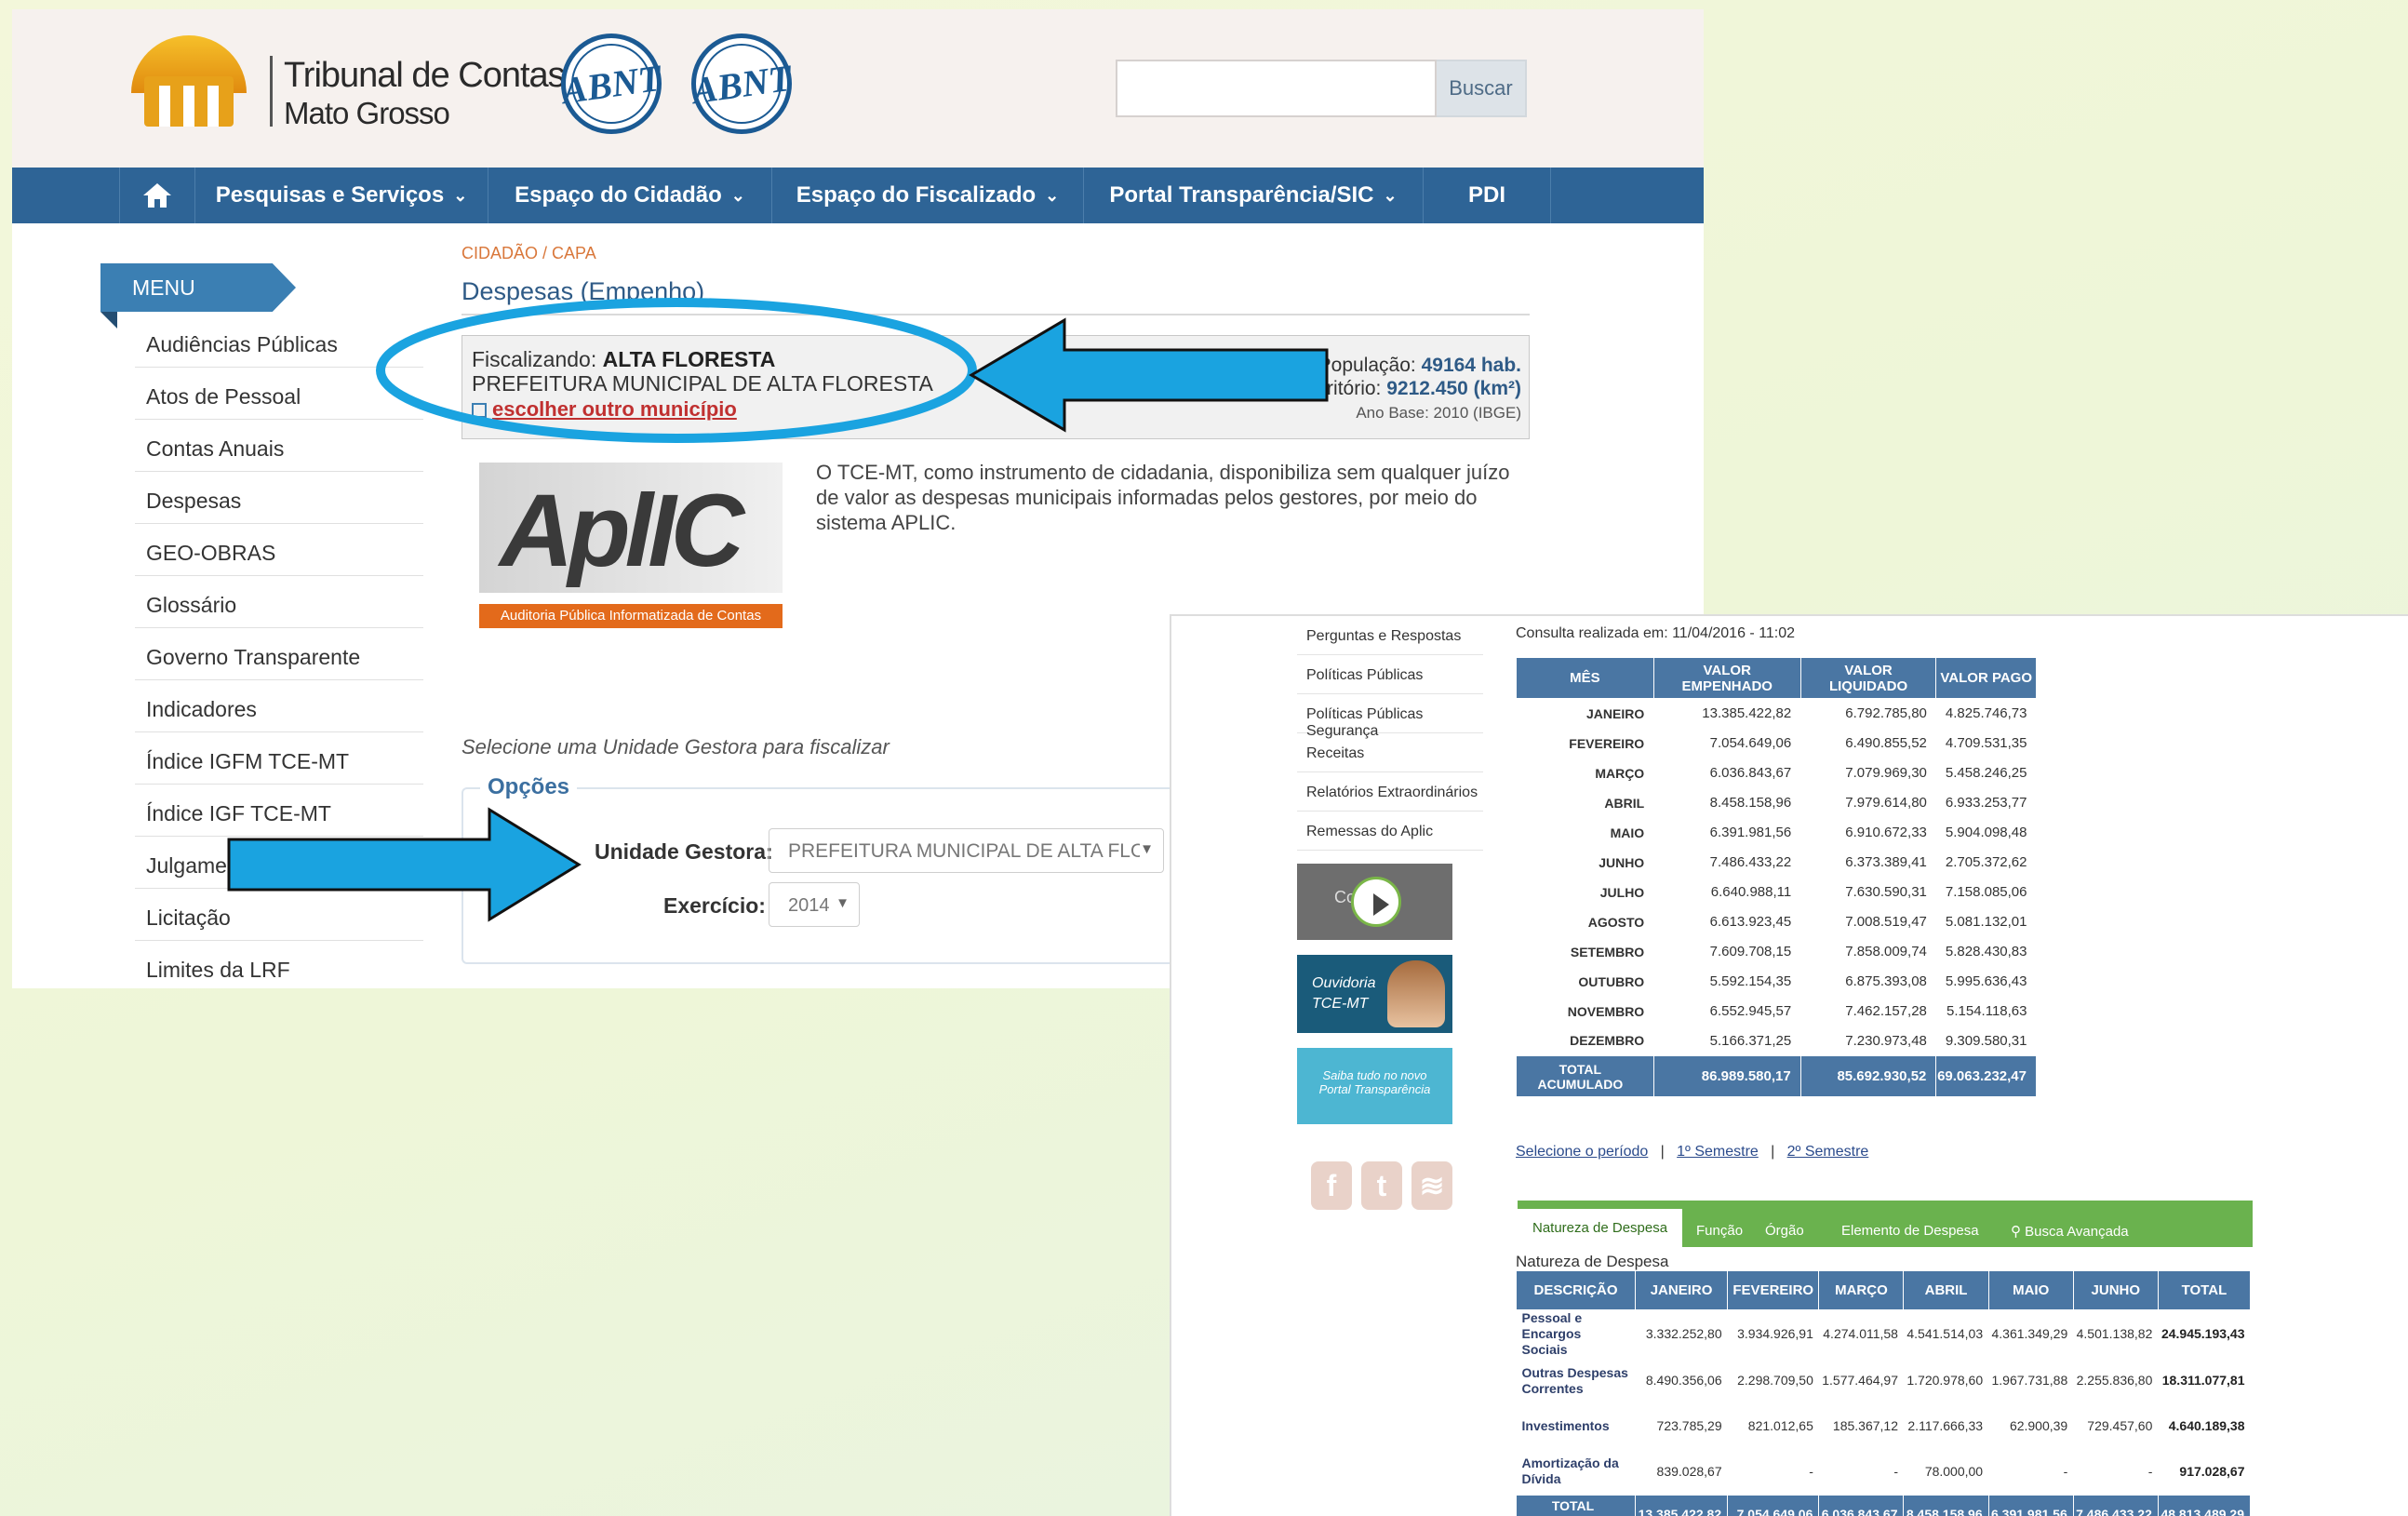  I want to click on sidebar-item-igfm: Índice IGFM TCE-MT, so click(279, 758).